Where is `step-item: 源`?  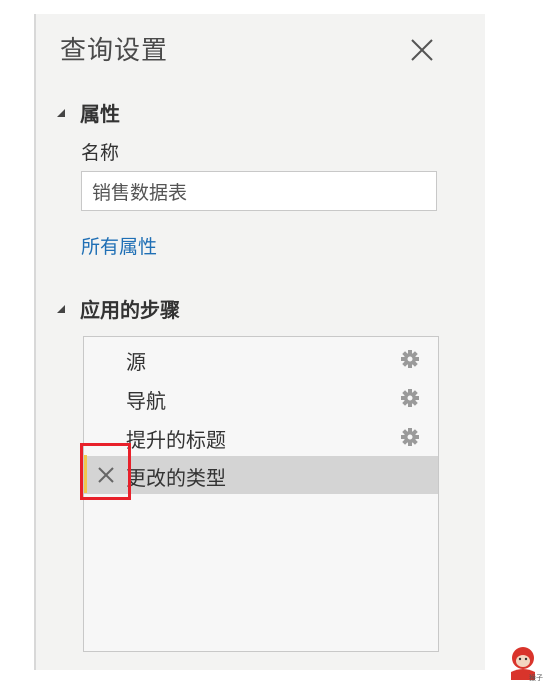
step-item: 源 is located at coordinates (261, 359).